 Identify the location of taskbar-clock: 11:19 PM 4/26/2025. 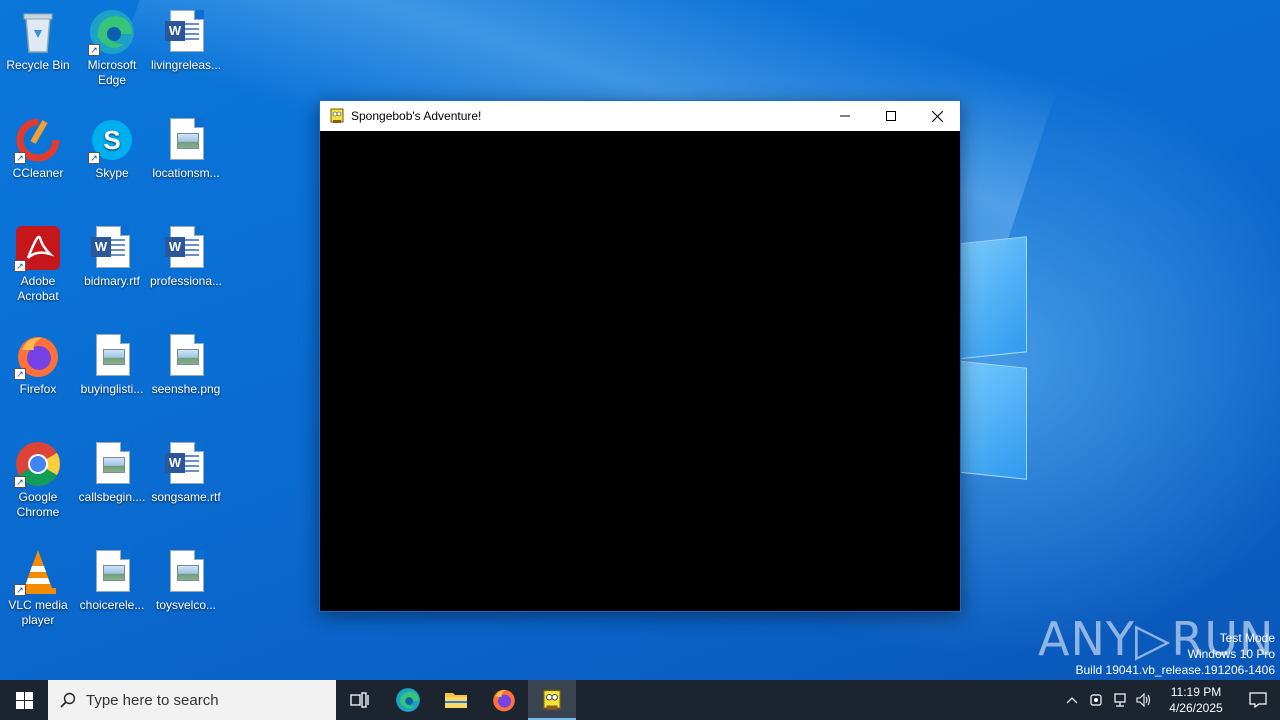
(1196, 700).